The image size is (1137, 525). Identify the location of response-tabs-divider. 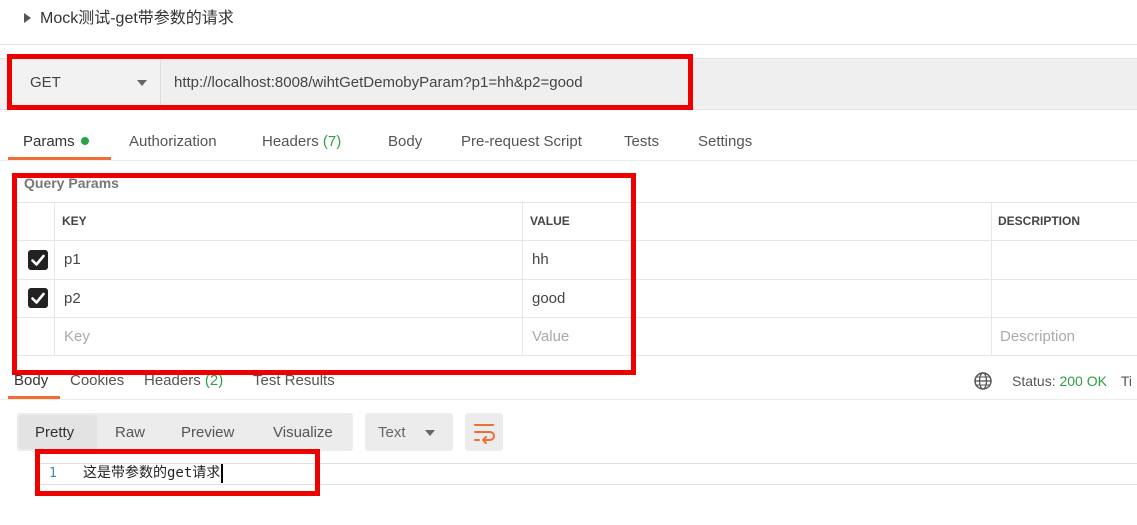
(568, 399).